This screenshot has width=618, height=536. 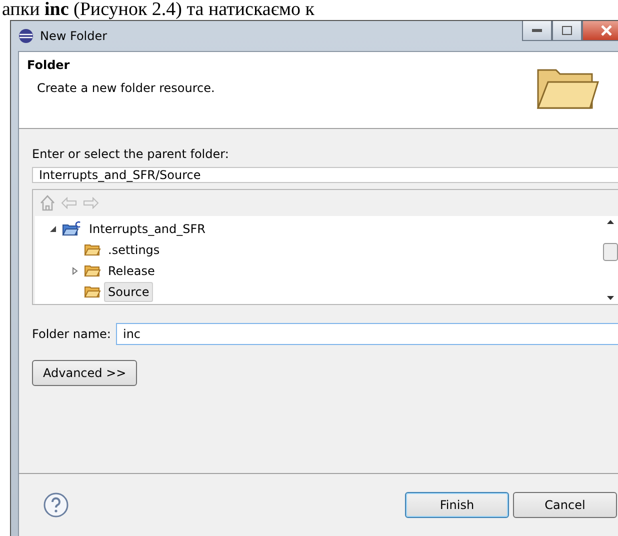 I want to click on close-button, so click(x=600, y=31).